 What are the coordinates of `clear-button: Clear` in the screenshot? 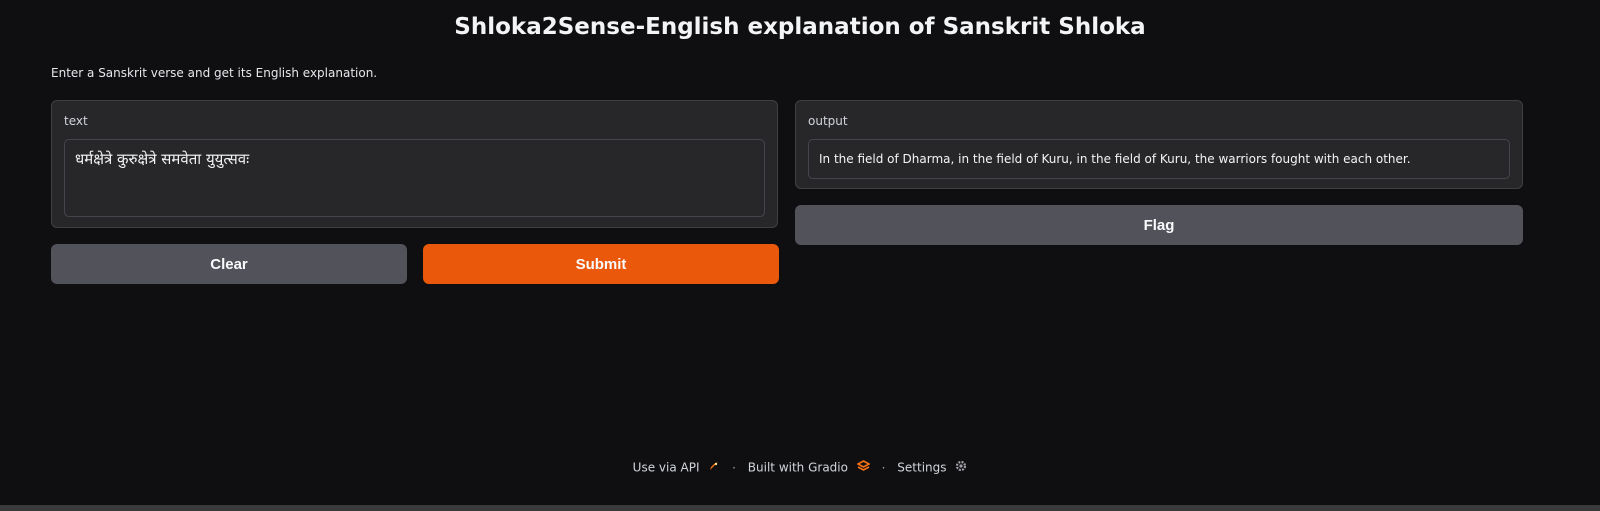 It's located at (229, 264).